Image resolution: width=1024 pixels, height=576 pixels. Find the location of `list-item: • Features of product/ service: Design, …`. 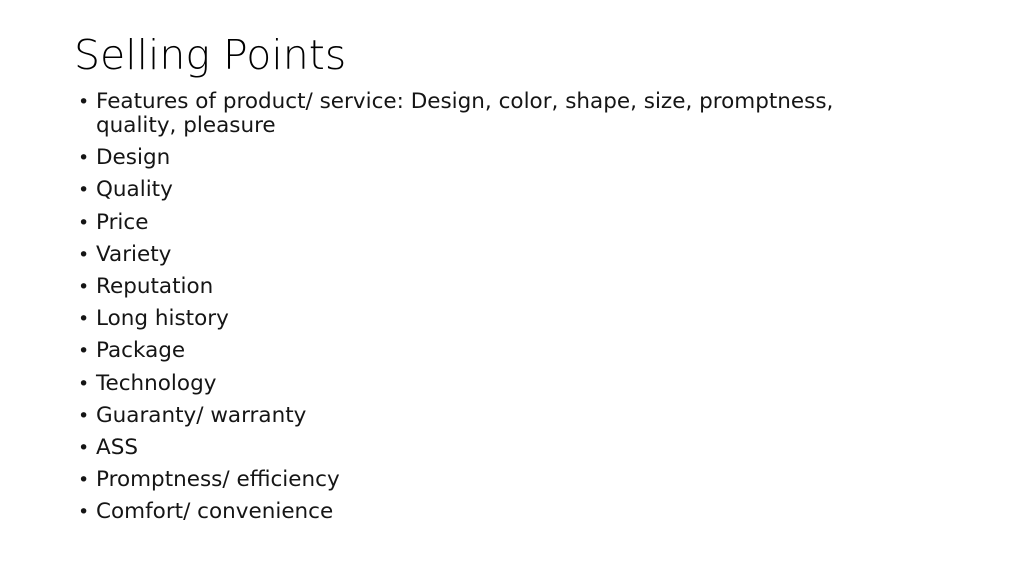

list-item: • Features of product/ service: Design, … is located at coordinates (489, 114).